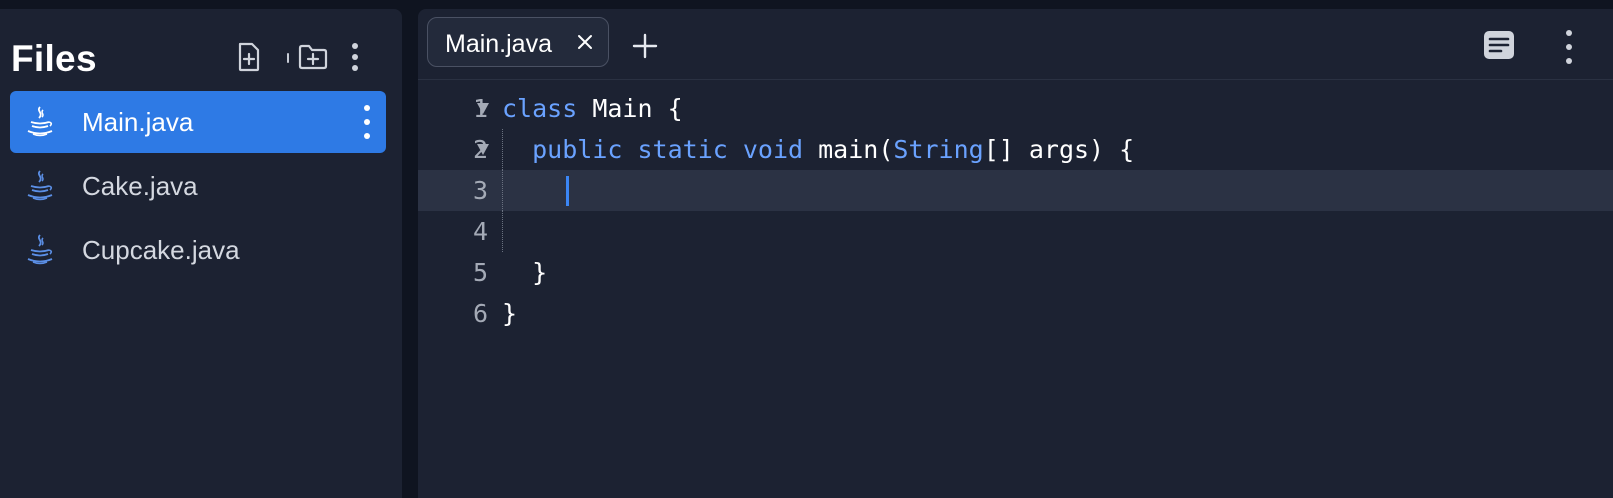 The height and width of the screenshot is (498, 1613). Describe the element at coordinates (54, 58) in the screenshot. I see `sidebar-title: Files` at that location.